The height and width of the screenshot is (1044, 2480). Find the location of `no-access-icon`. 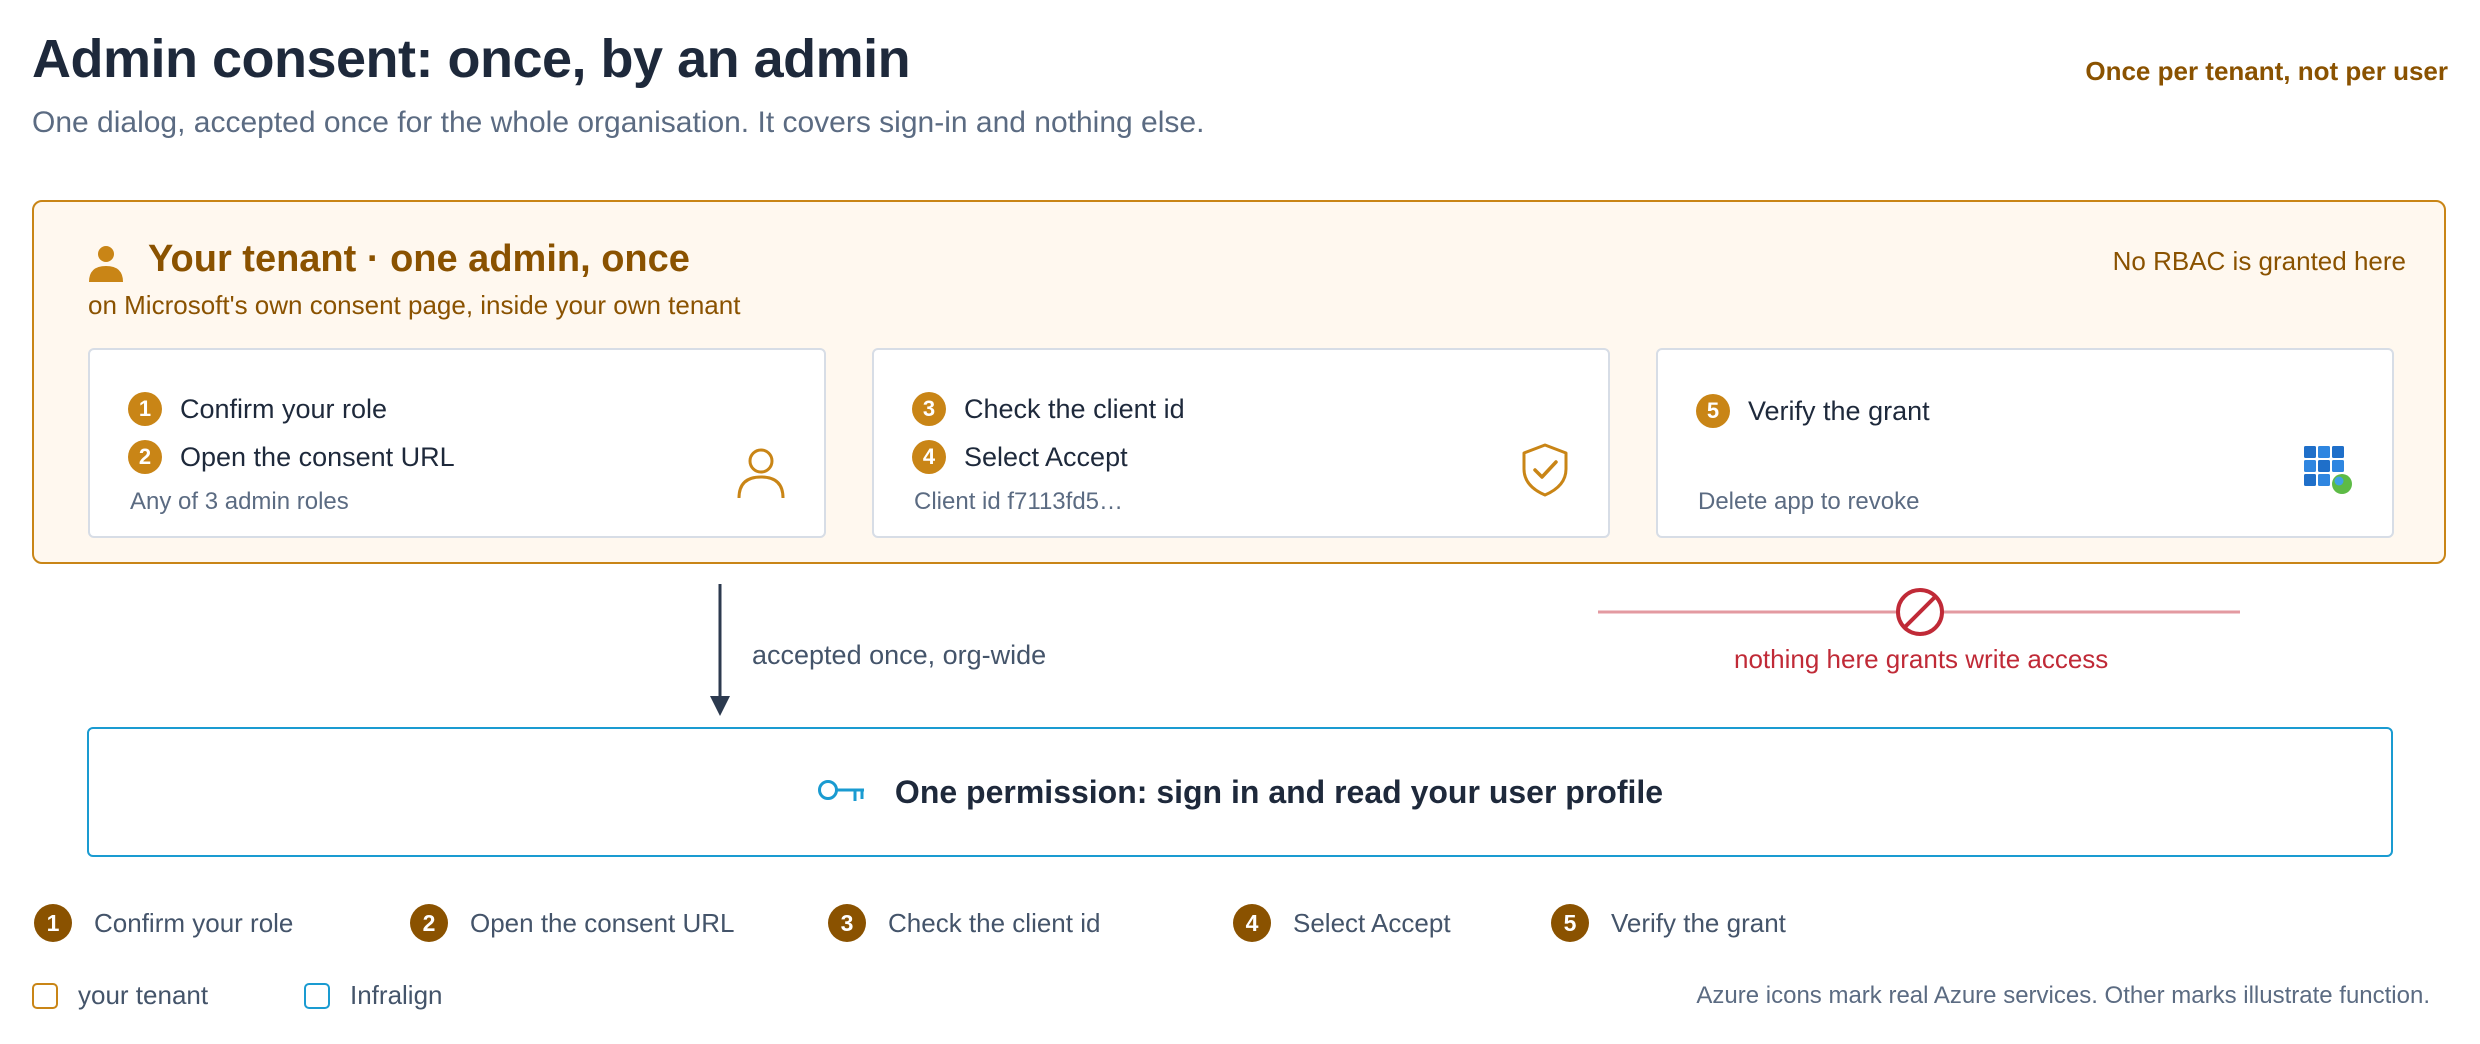

no-access-icon is located at coordinates (1919, 612).